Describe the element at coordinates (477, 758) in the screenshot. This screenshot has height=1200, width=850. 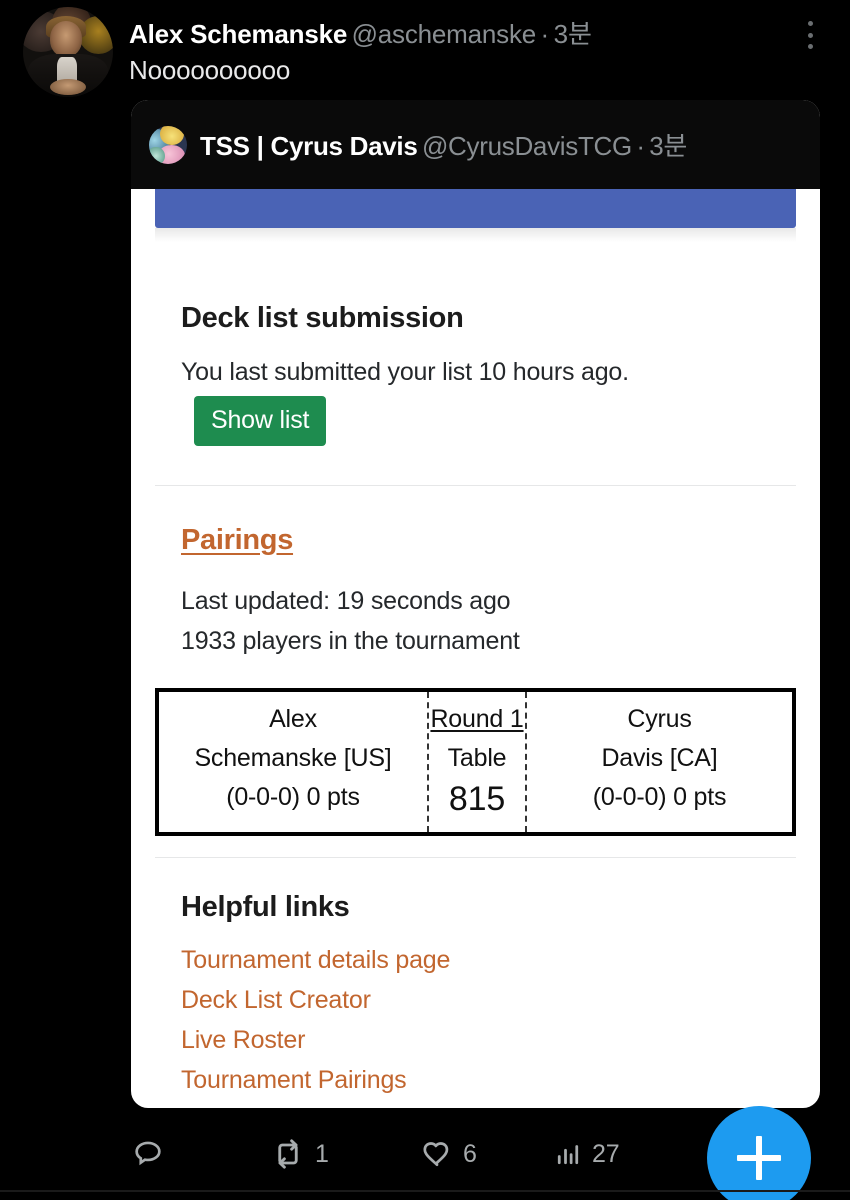
I see `table-label: Table` at that location.